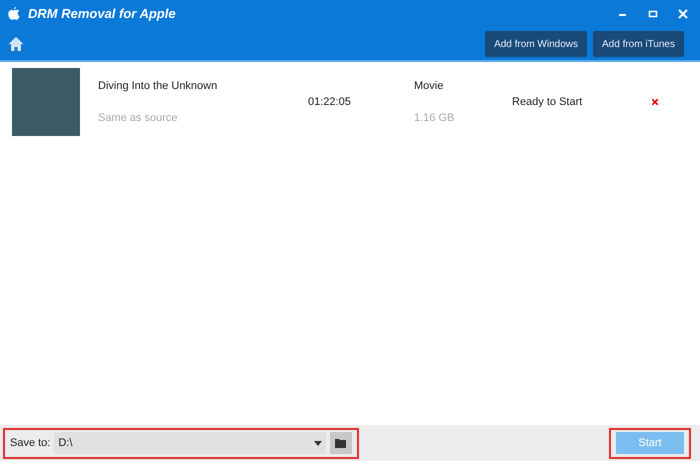  I want to click on close-icon, so click(683, 14).